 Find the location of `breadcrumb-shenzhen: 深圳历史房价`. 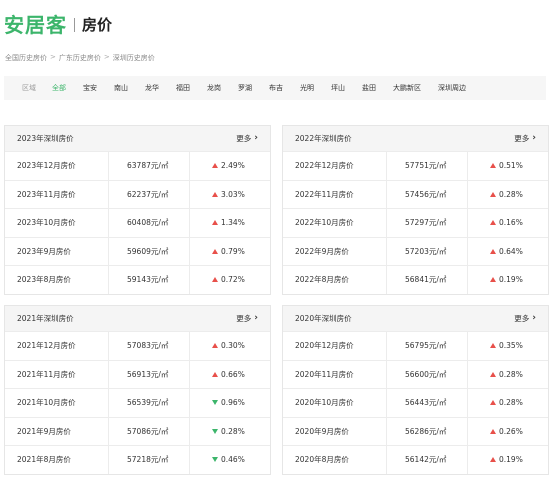

breadcrumb-shenzhen: 深圳历史房价 is located at coordinates (134, 58).